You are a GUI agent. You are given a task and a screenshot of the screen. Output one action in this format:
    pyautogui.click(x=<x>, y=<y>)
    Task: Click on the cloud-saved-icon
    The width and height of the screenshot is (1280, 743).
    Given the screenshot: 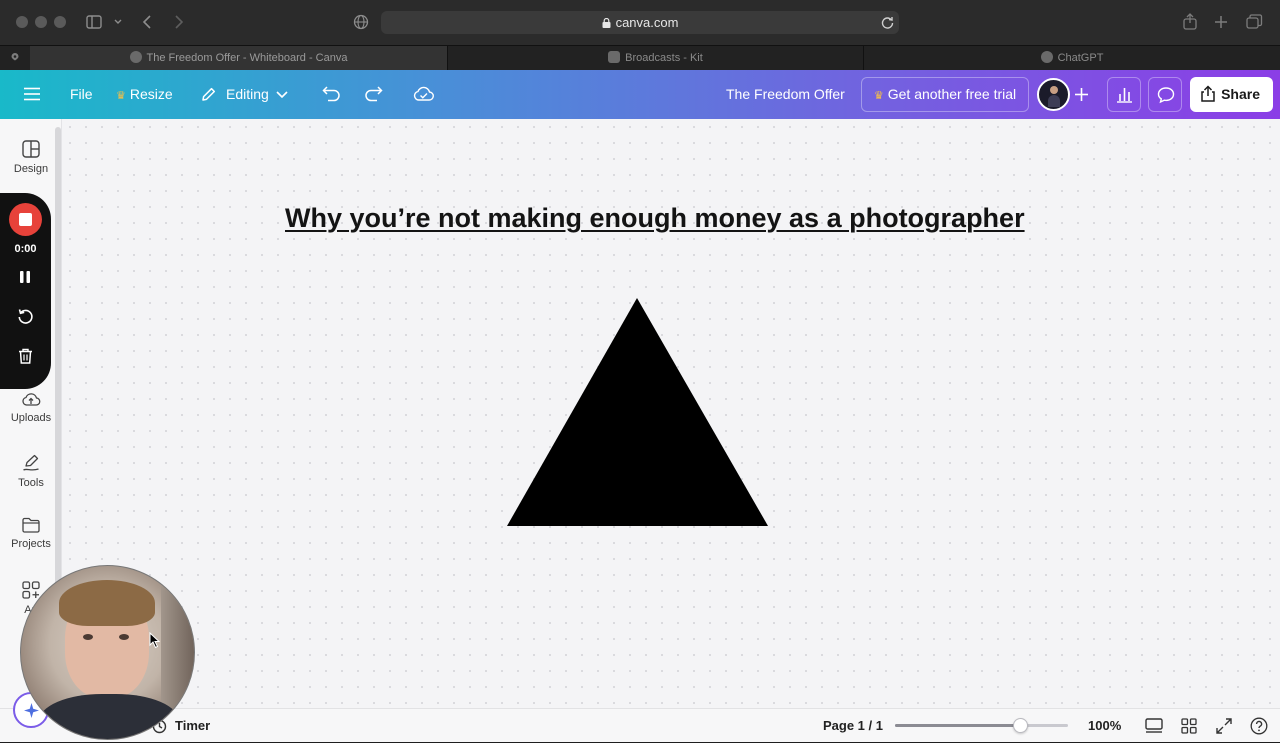 What is the action you would take?
    pyautogui.click(x=423, y=94)
    